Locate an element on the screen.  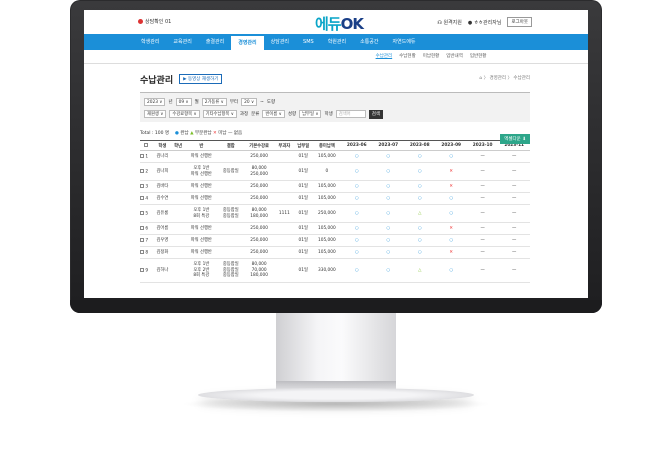
search-input: 검색어 is located at coordinates (350, 114).